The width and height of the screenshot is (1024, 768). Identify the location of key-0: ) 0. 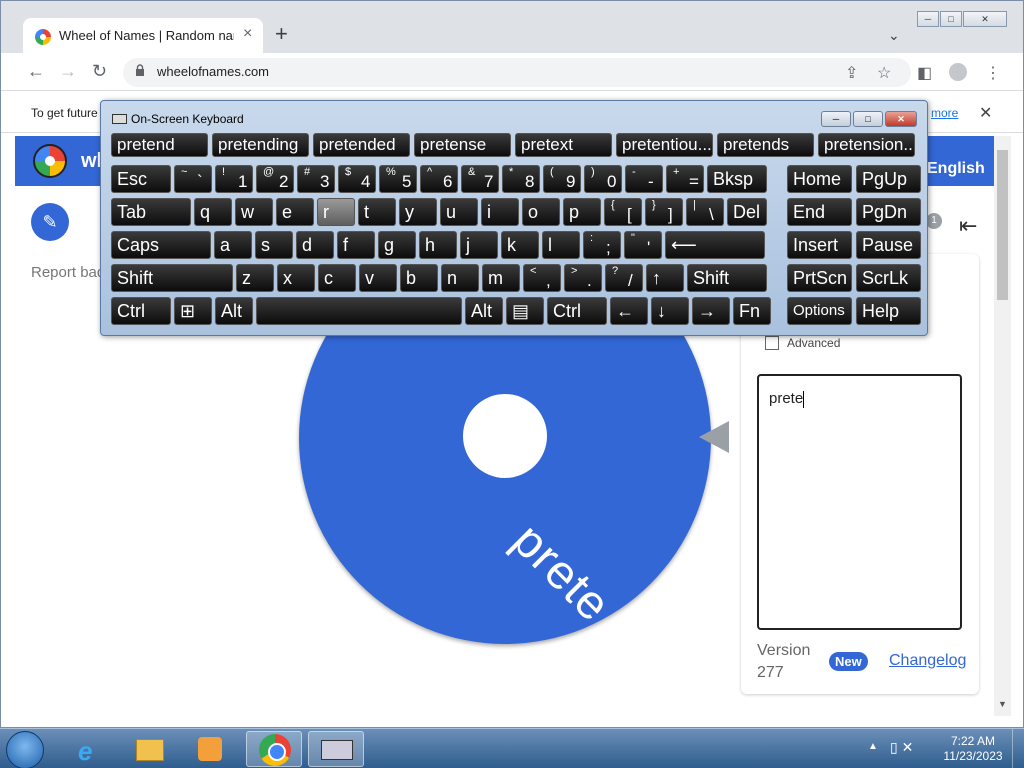
(603, 179).